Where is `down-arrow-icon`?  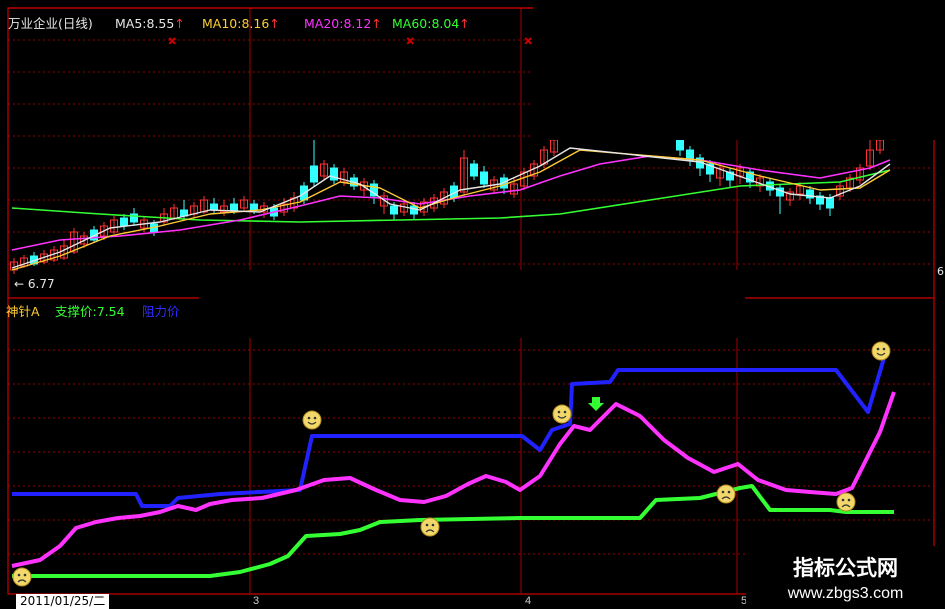 down-arrow-icon is located at coordinates (596, 404).